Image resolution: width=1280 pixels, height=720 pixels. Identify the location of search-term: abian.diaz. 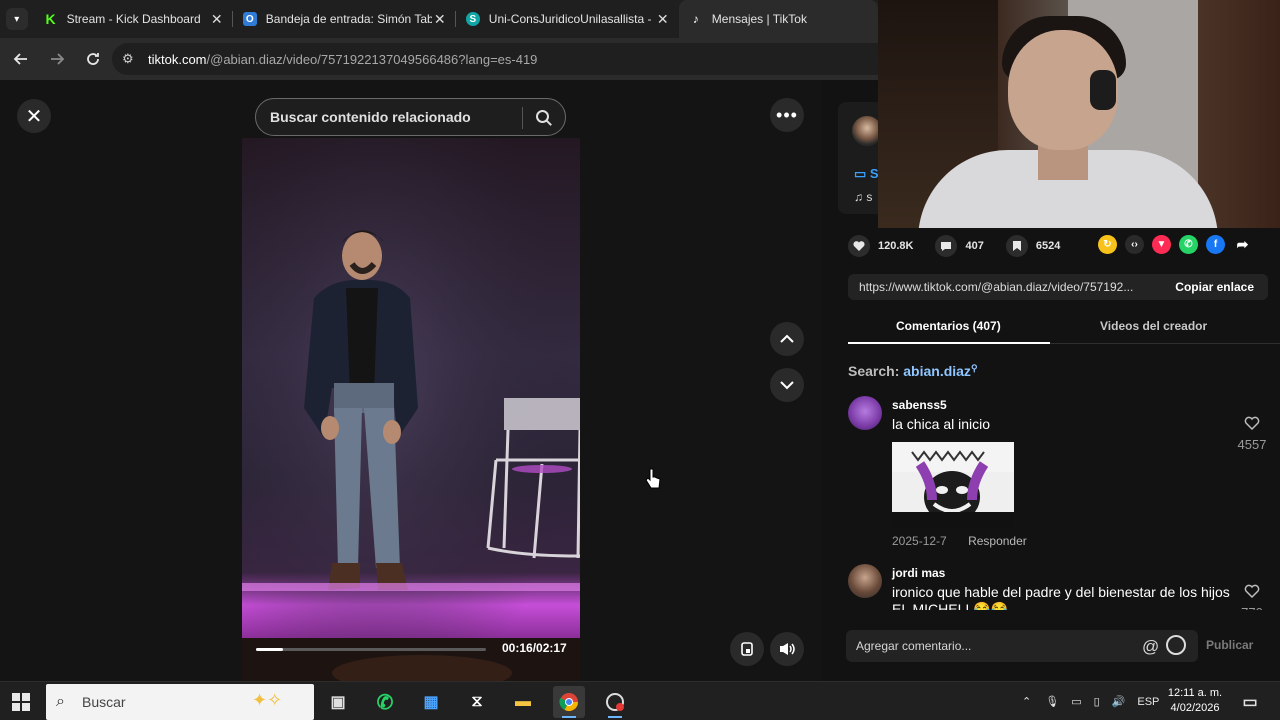
(937, 371).